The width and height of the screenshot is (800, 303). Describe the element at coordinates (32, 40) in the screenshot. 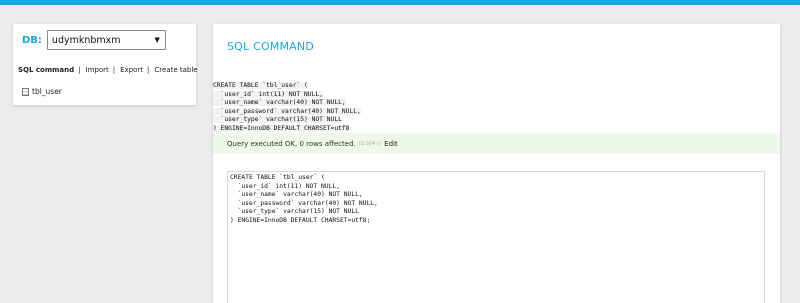

I see `db-label: DB:` at that location.